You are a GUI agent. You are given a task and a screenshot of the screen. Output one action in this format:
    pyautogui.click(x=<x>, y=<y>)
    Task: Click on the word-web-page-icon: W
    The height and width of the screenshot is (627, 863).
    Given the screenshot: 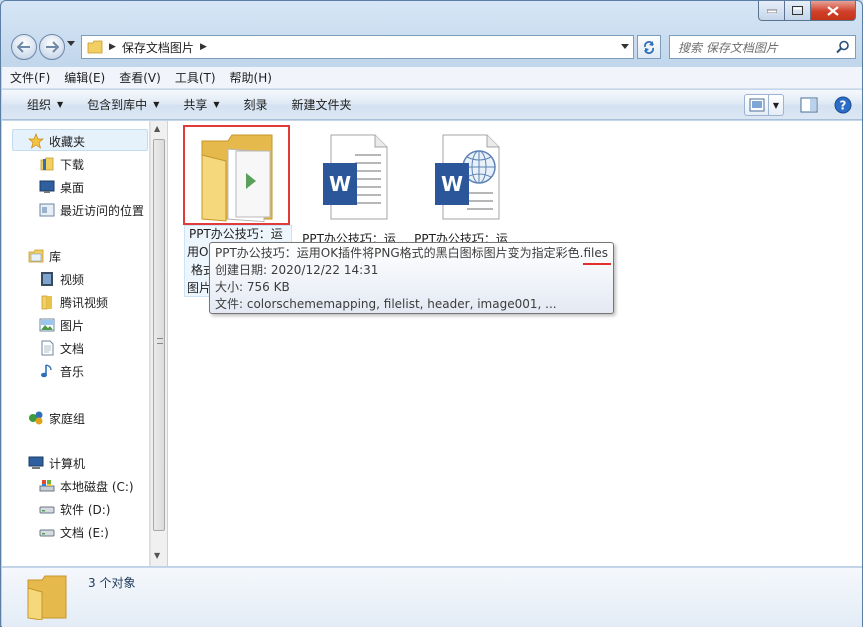 What is the action you would take?
    pyautogui.click(x=461, y=177)
    